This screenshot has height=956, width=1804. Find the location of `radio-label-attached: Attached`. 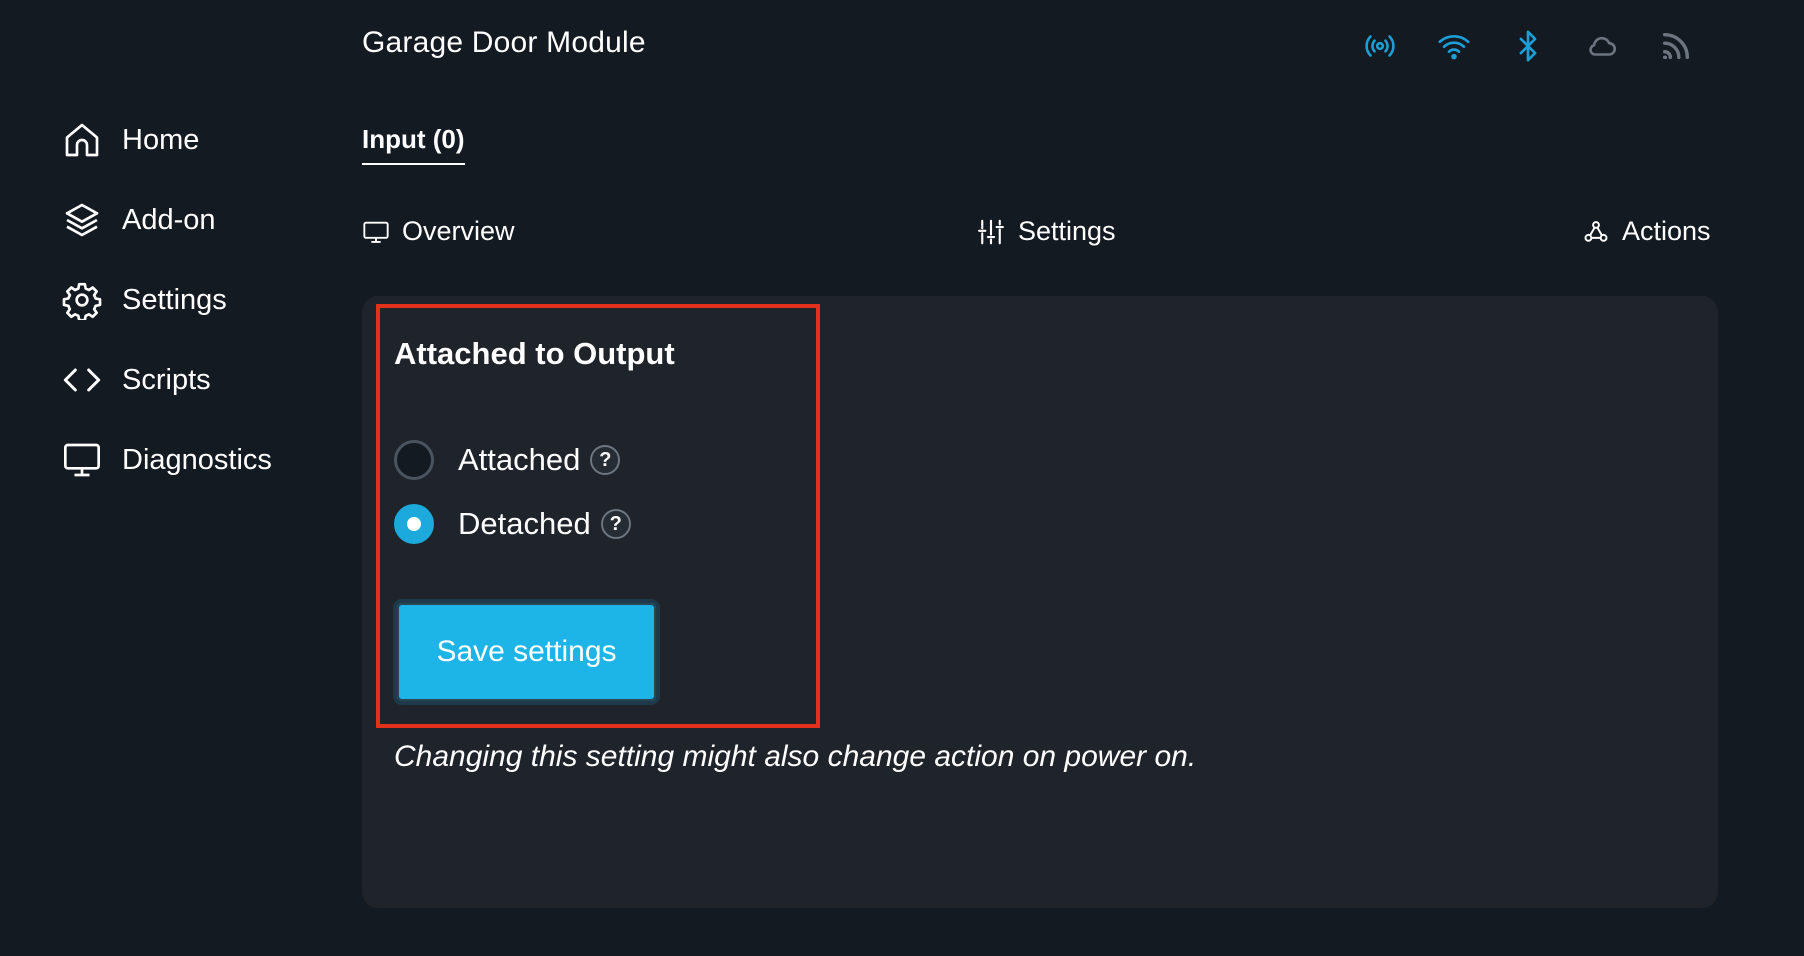

radio-label-attached: Attached is located at coordinates (519, 459).